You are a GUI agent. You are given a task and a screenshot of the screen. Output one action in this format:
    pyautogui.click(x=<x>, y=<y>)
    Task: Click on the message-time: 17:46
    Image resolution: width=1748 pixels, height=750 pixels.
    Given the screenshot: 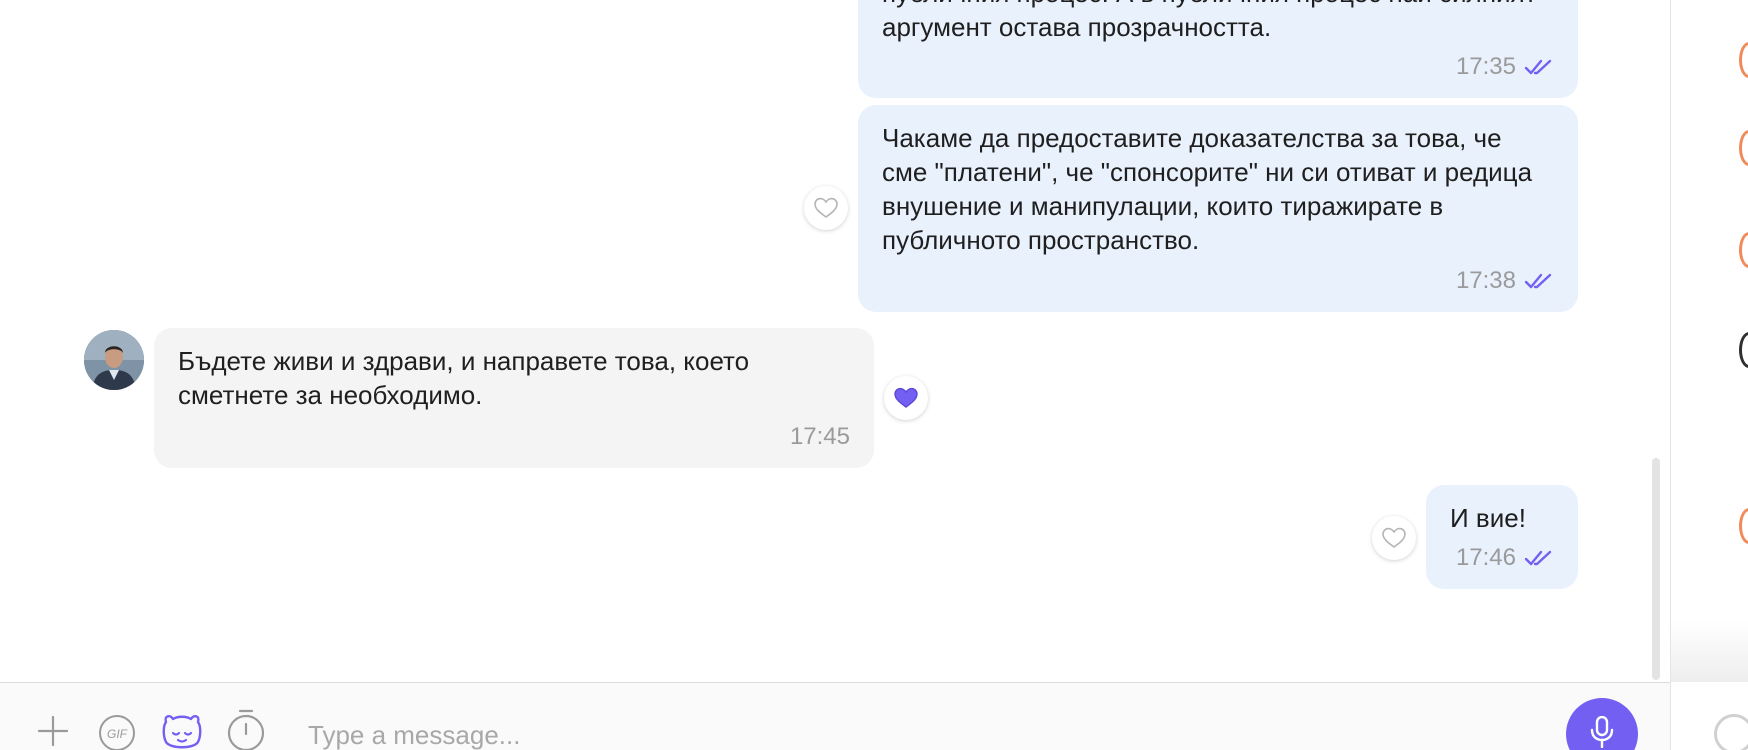 What is the action you would take?
    pyautogui.click(x=1485, y=557)
    